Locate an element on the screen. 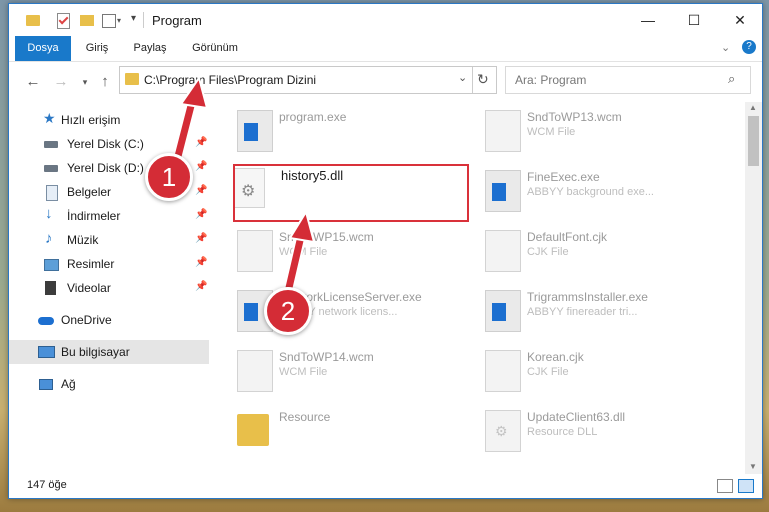 The image size is (769, 512). step-2-badge: 2 is located at coordinates (288, 311).